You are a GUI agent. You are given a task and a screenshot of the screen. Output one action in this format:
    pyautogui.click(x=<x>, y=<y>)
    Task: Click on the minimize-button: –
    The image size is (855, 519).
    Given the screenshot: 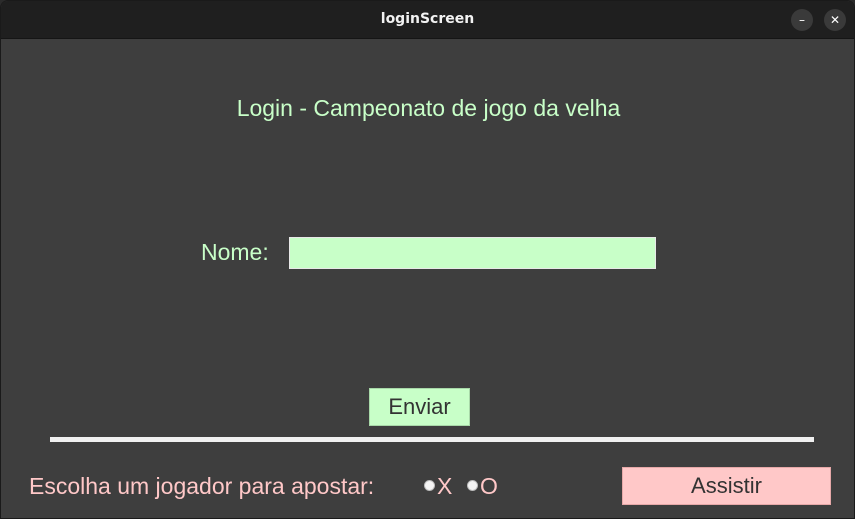 What is the action you would take?
    pyautogui.click(x=802, y=20)
    